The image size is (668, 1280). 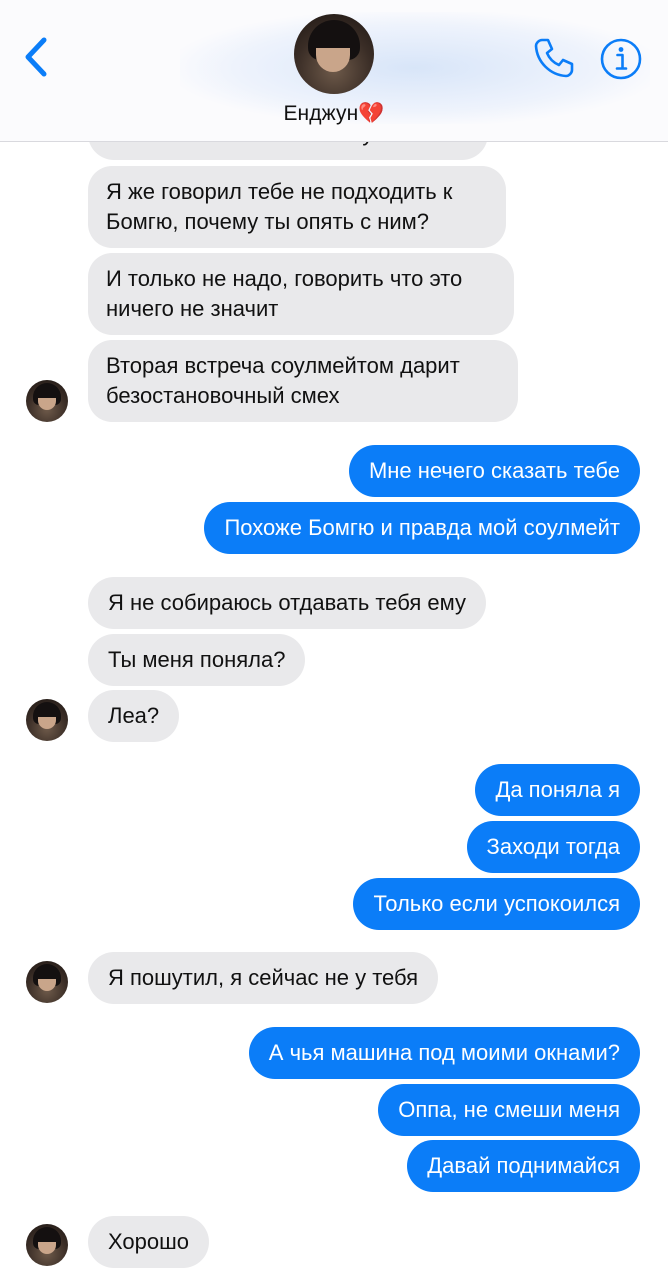 What do you see at coordinates (509, 1110) in the screenshot?
I see `outgoing-message: Оппа, не смеши меня` at bounding box center [509, 1110].